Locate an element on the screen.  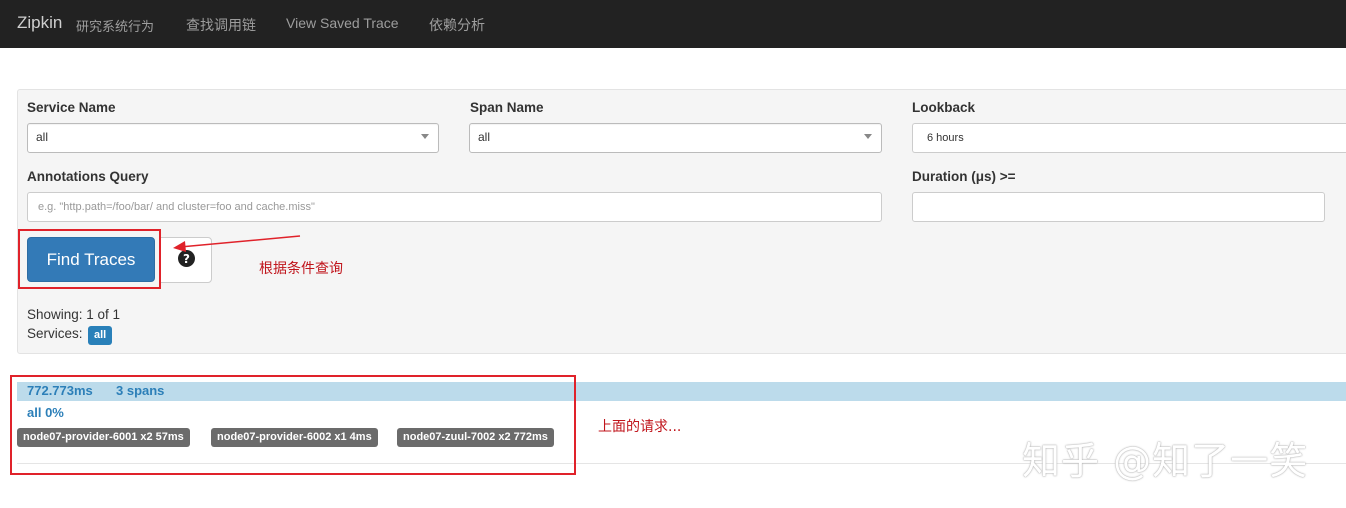
nav-find-traces: 查找调用链 is located at coordinates (221, 25).